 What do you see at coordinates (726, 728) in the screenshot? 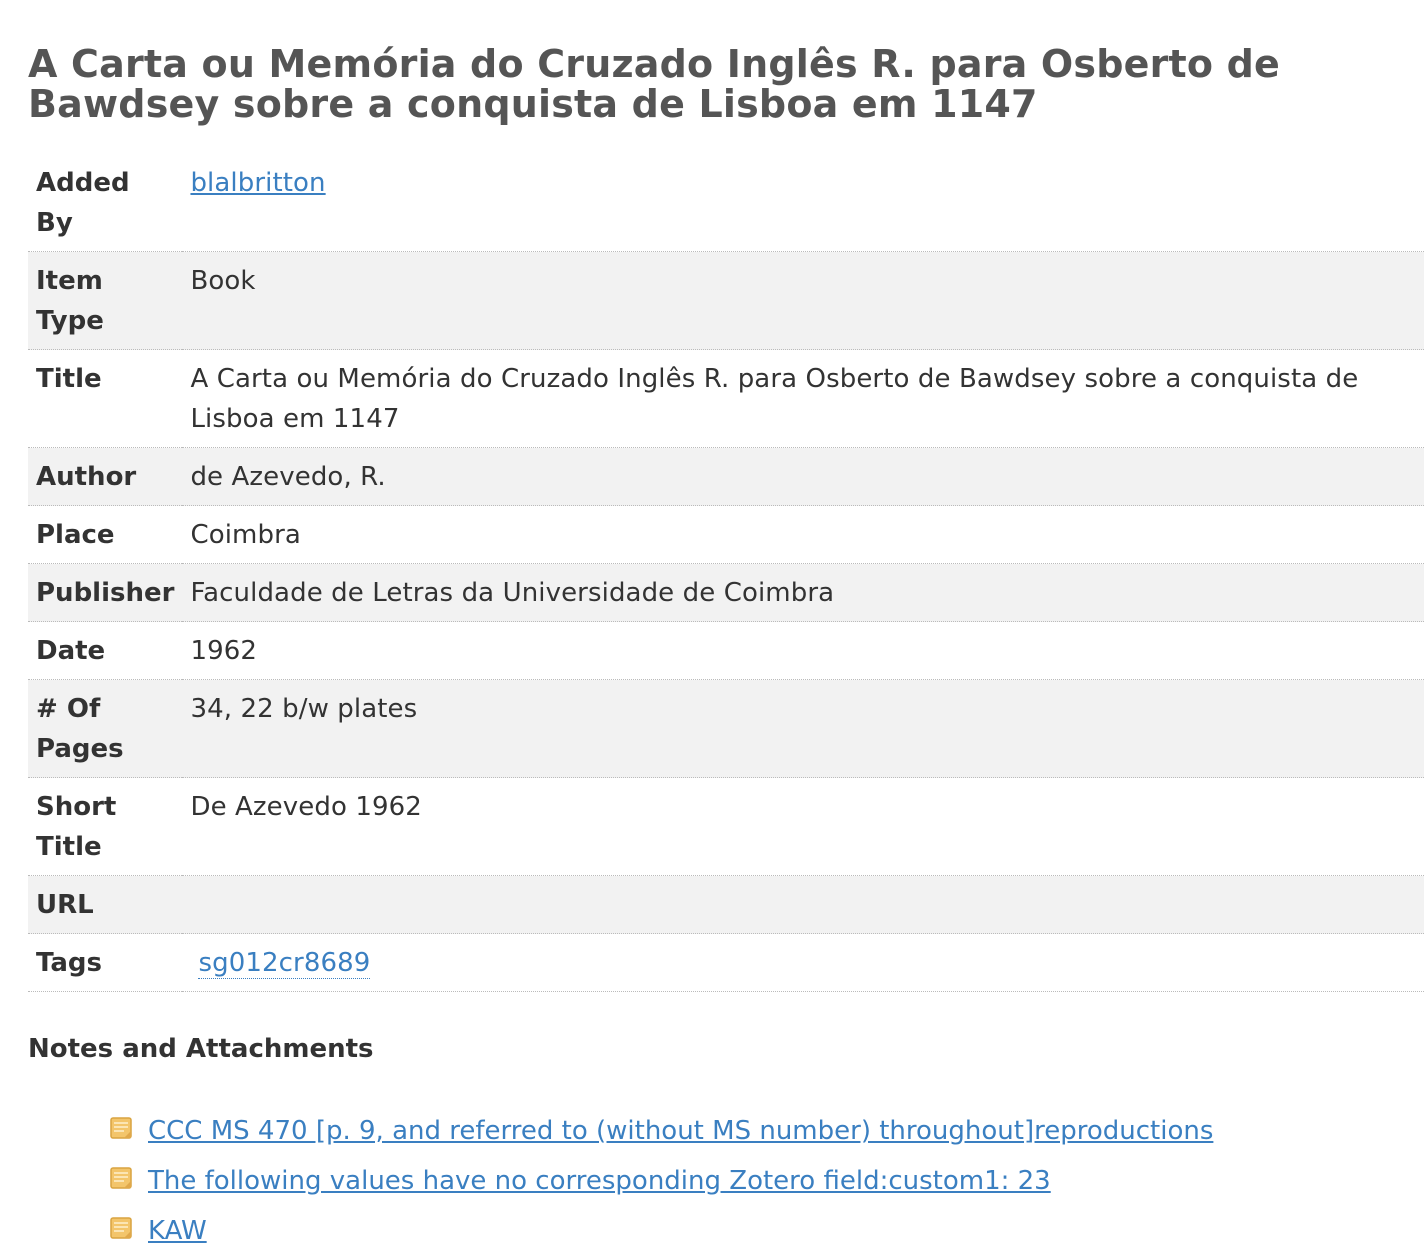
I see `field-row-num-pages: # Of Pages 34, 22 b/w plates` at bounding box center [726, 728].